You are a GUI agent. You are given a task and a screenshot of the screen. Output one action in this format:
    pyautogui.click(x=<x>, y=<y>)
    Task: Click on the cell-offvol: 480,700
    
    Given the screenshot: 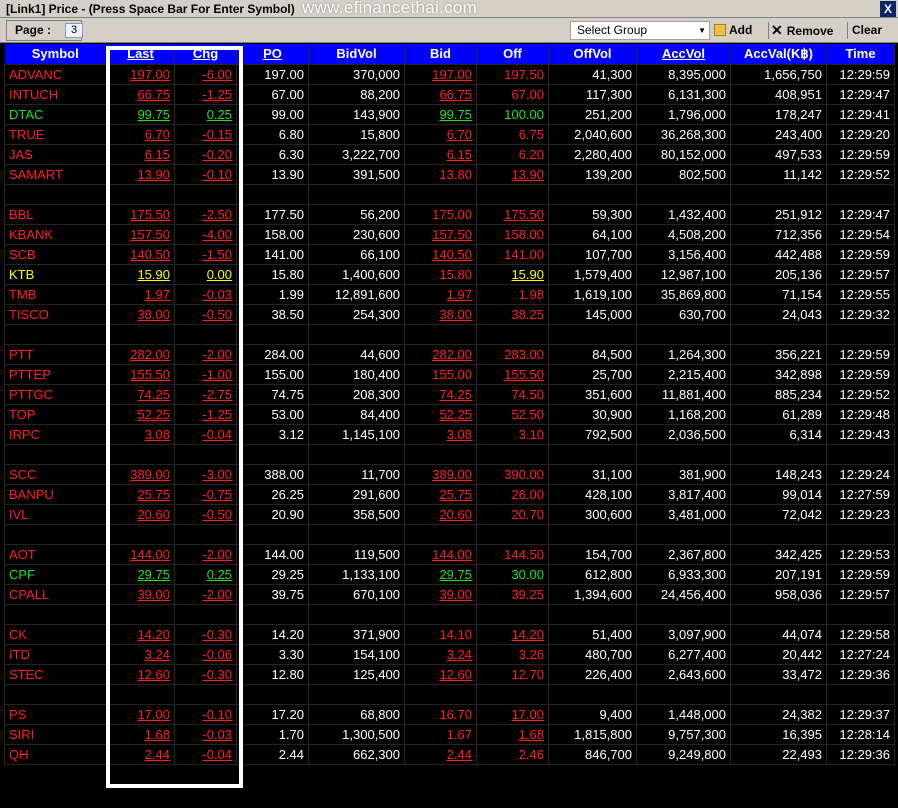 What is the action you would take?
    pyautogui.click(x=592, y=654)
    